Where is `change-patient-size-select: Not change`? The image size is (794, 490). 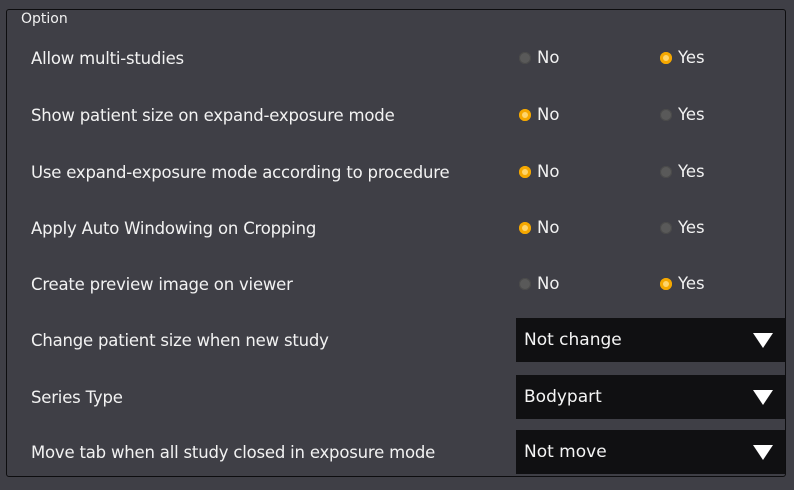 change-patient-size-select: Not change is located at coordinates (650, 340).